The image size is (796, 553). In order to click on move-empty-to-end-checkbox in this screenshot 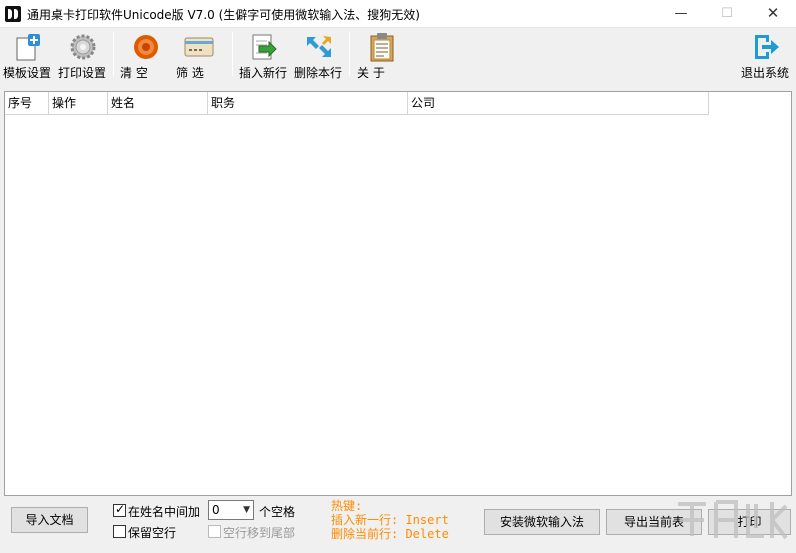, I will do `click(214, 531)`.